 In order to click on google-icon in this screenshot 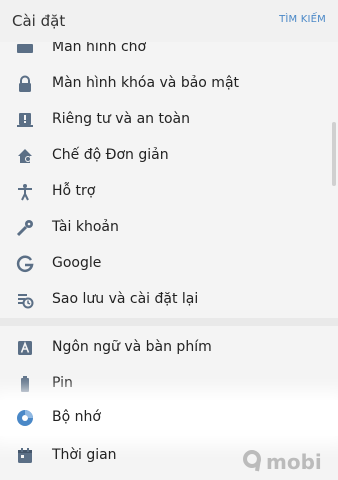, I will do `click(25, 264)`.